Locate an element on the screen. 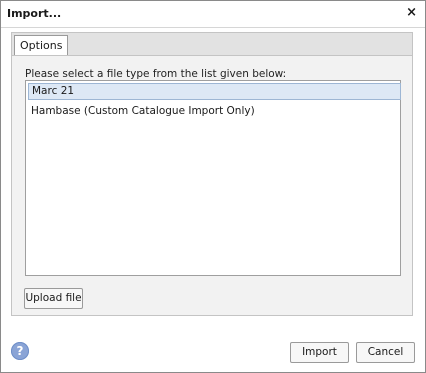  import-button: Import is located at coordinates (319, 352).